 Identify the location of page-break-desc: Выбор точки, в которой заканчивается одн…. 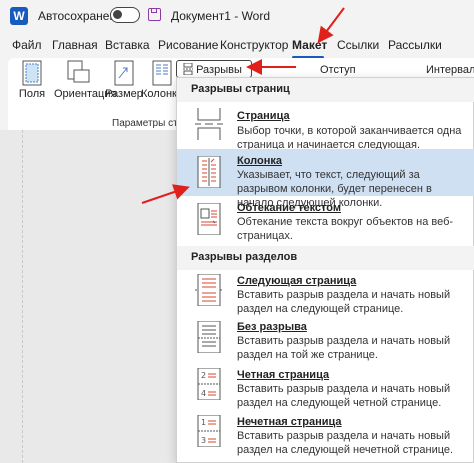
(349, 138).